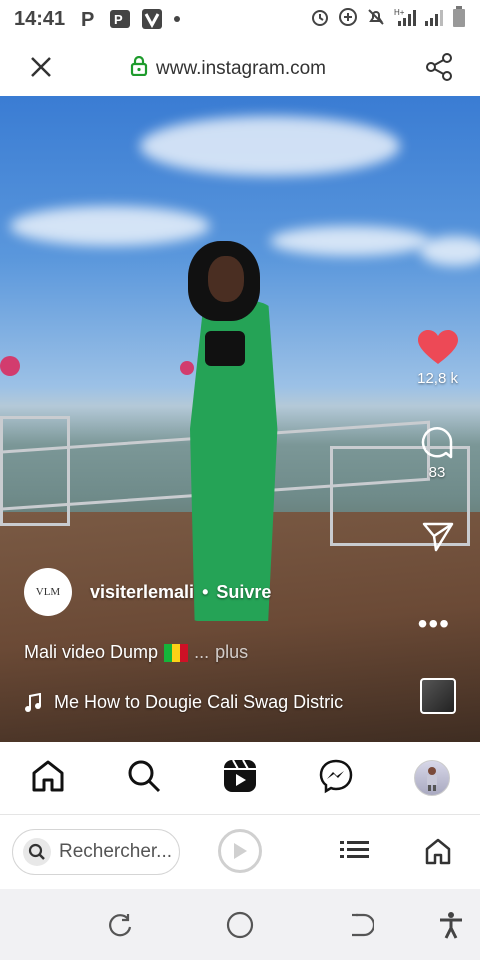 The width and height of the screenshot is (480, 960). I want to click on messenger-icon, so click(336, 778).